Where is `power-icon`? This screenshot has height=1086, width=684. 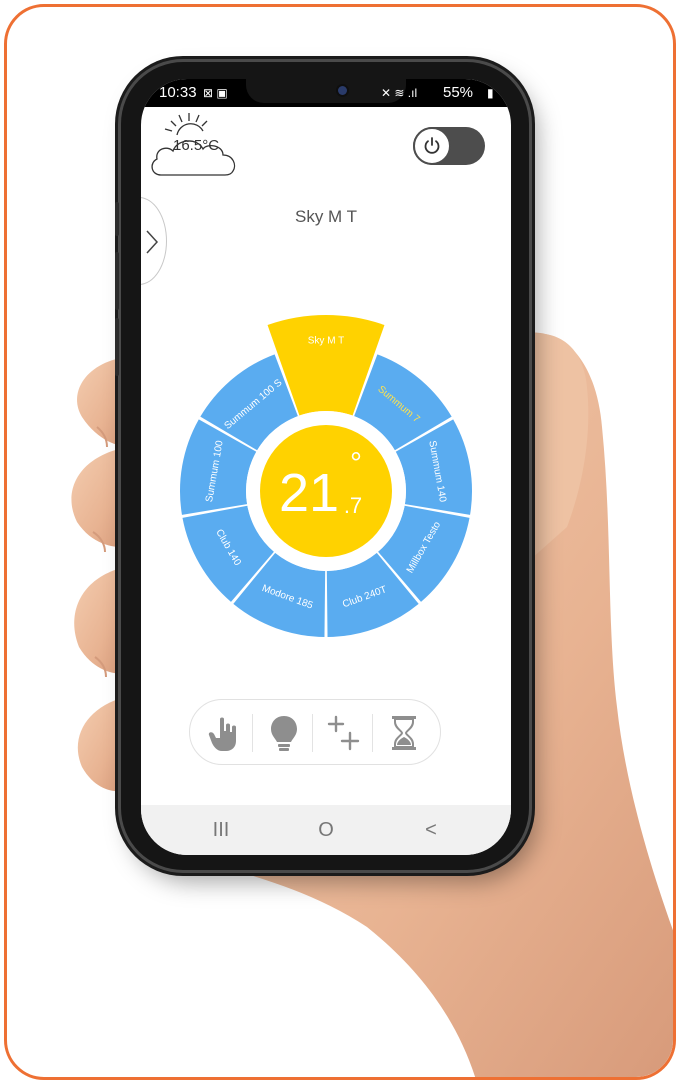
power-icon is located at coordinates (432, 145).